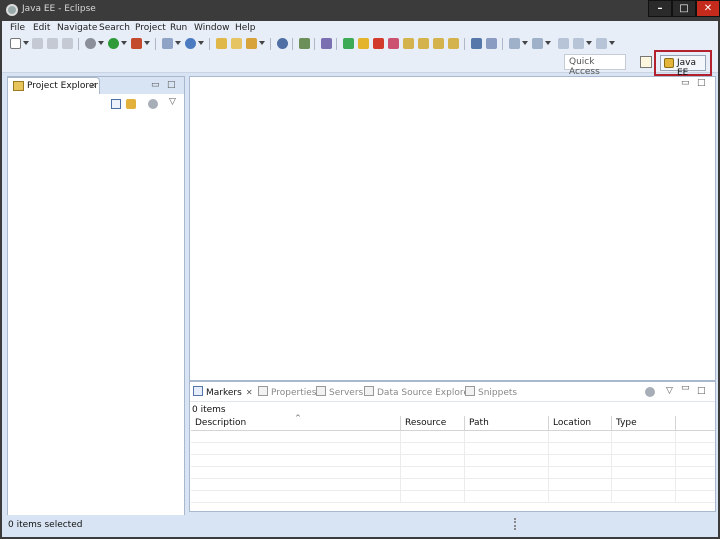  Describe the element at coordinates (136, 43) in the screenshot. I see `external-tools-icon` at that location.